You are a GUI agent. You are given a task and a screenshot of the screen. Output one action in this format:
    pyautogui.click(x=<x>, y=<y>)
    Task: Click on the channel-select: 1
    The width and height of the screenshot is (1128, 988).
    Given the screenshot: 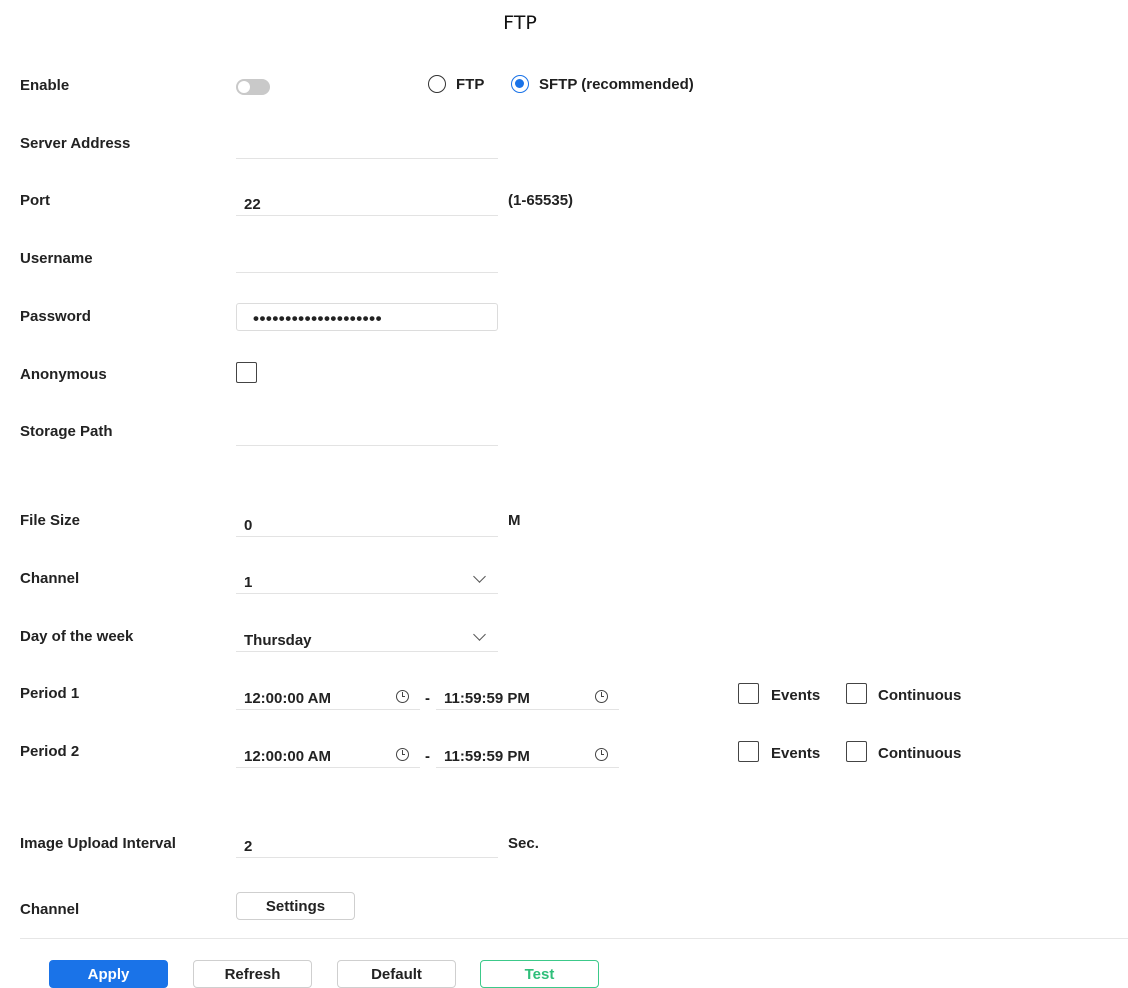 What is the action you would take?
    pyautogui.click(x=367, y=580)
    